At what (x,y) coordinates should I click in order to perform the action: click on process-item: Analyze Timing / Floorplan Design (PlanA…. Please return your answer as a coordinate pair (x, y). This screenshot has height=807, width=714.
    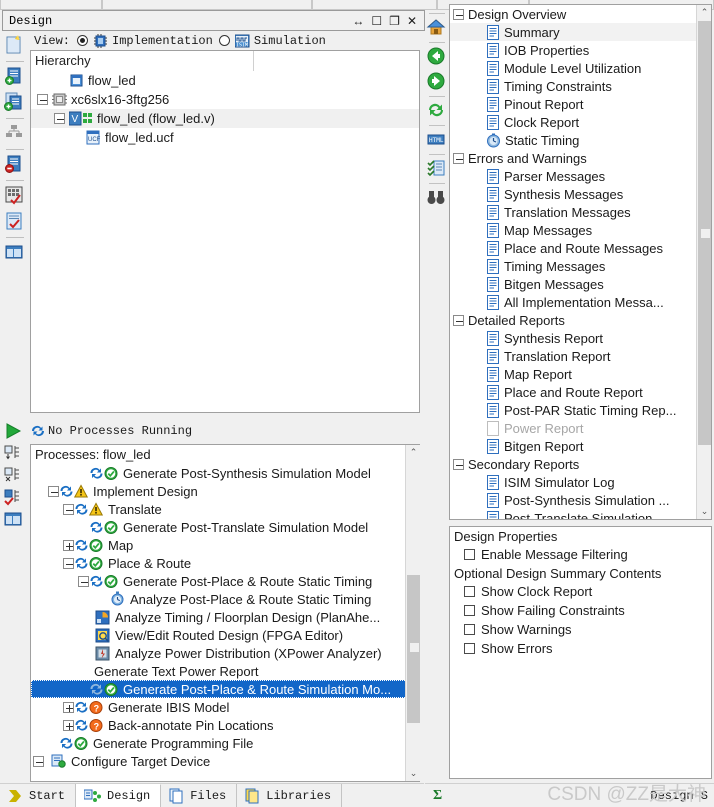
    Looking at the image, I should click on (225, 617).